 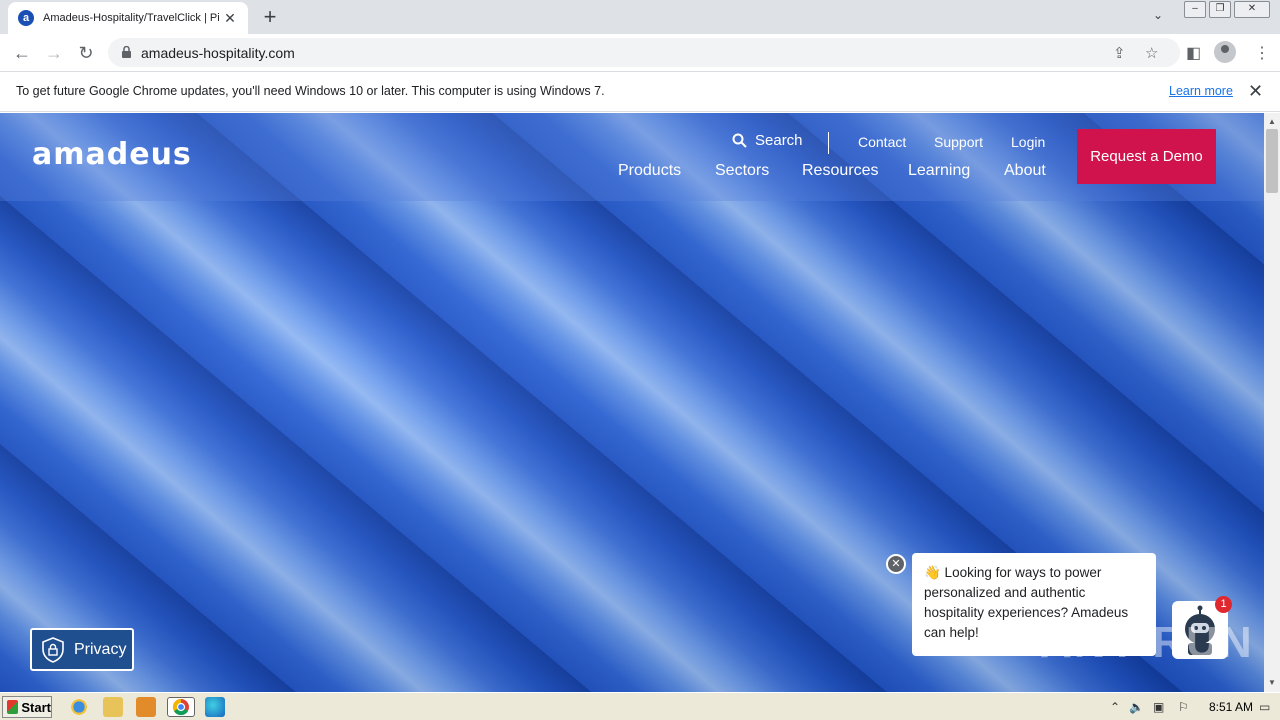 I want to click on util-divider, so click(x=828, y=143).